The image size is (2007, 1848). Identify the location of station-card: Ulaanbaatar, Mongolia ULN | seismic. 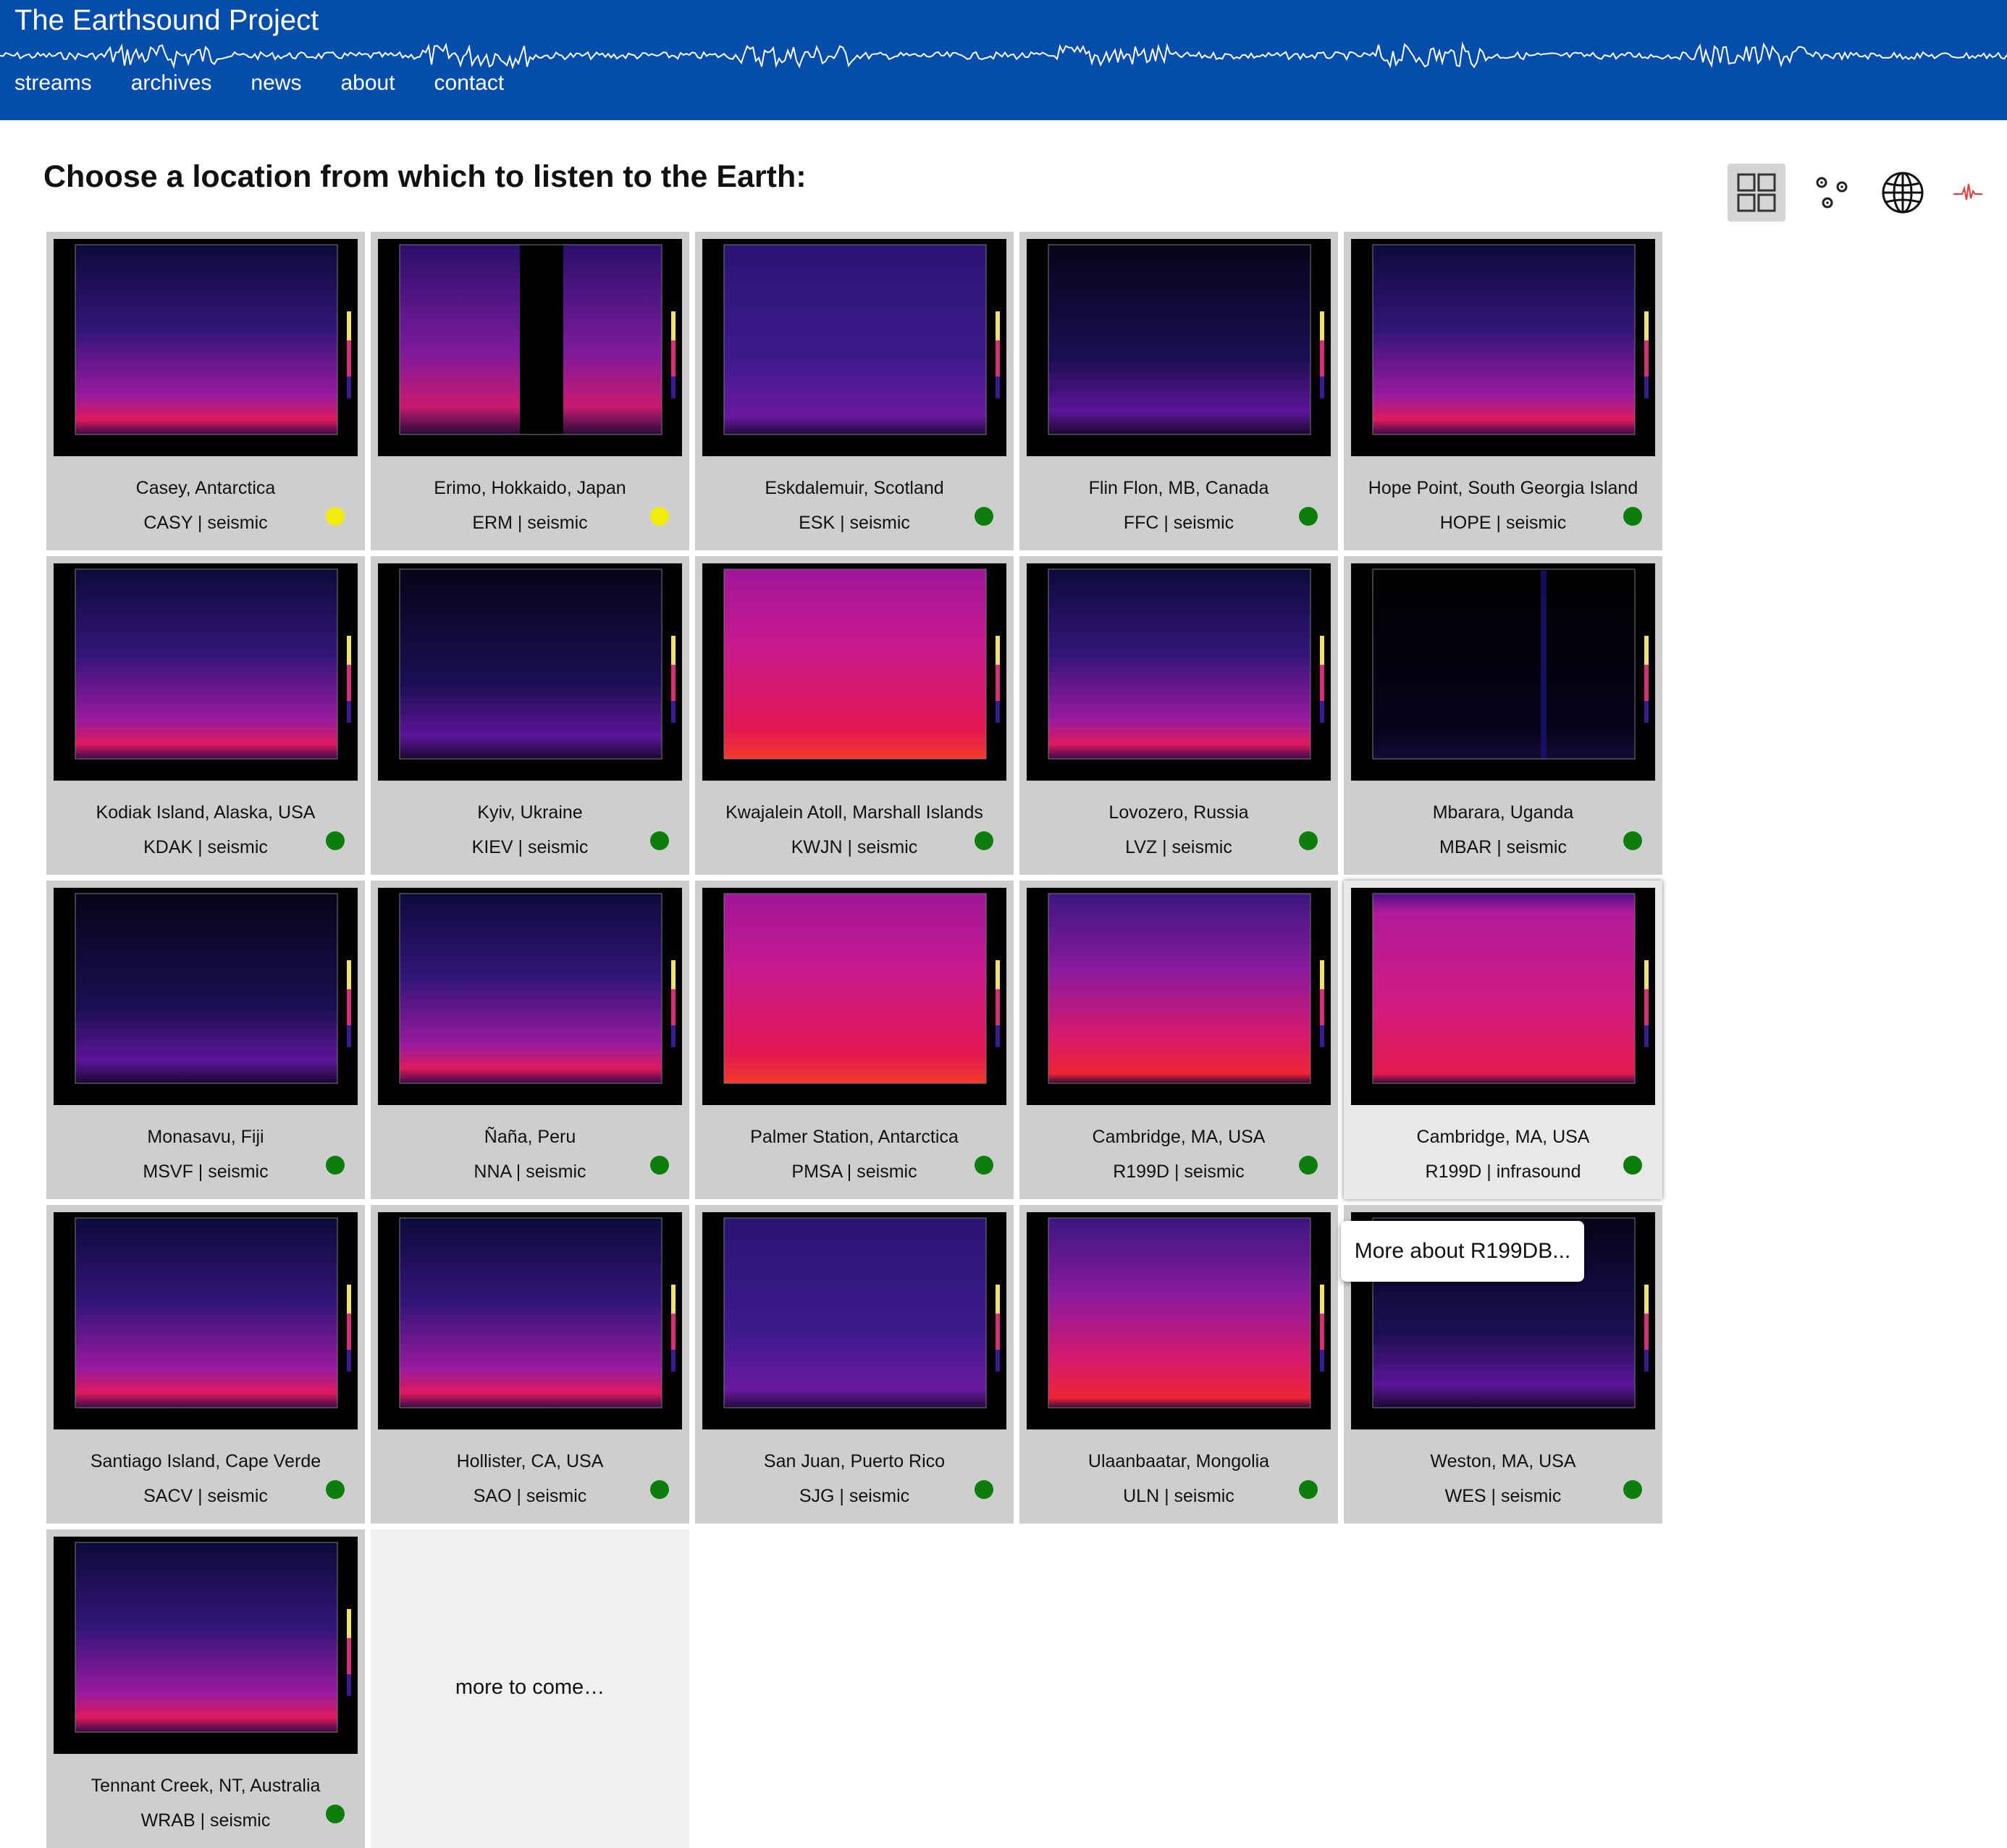
(1178, 1364).